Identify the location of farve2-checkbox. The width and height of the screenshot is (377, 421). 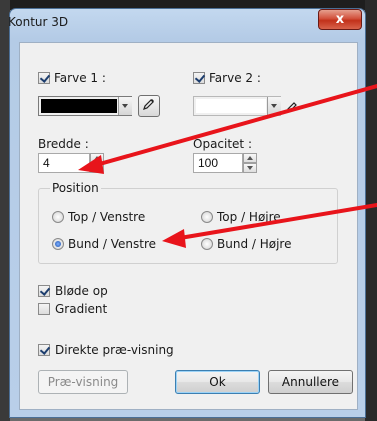
(199, 78).